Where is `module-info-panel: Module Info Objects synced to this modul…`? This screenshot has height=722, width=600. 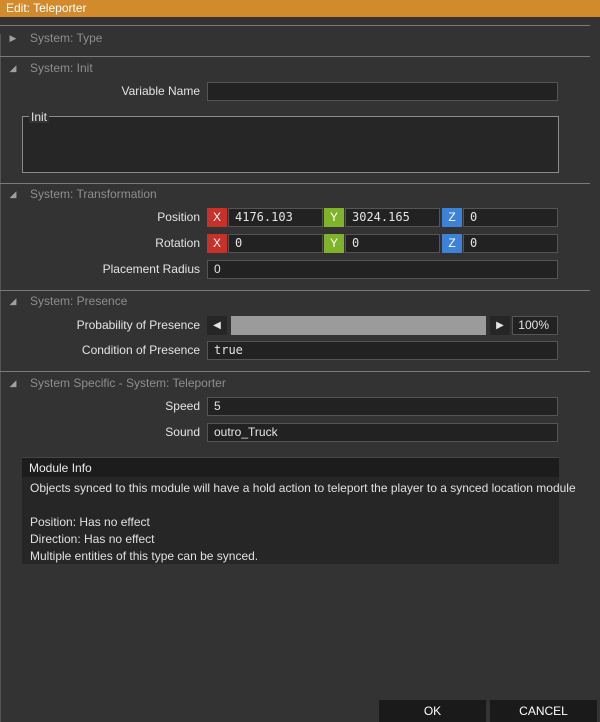 module-info-panel: Module Info Objects synced to this modul… is located at coordinates (299, 510).